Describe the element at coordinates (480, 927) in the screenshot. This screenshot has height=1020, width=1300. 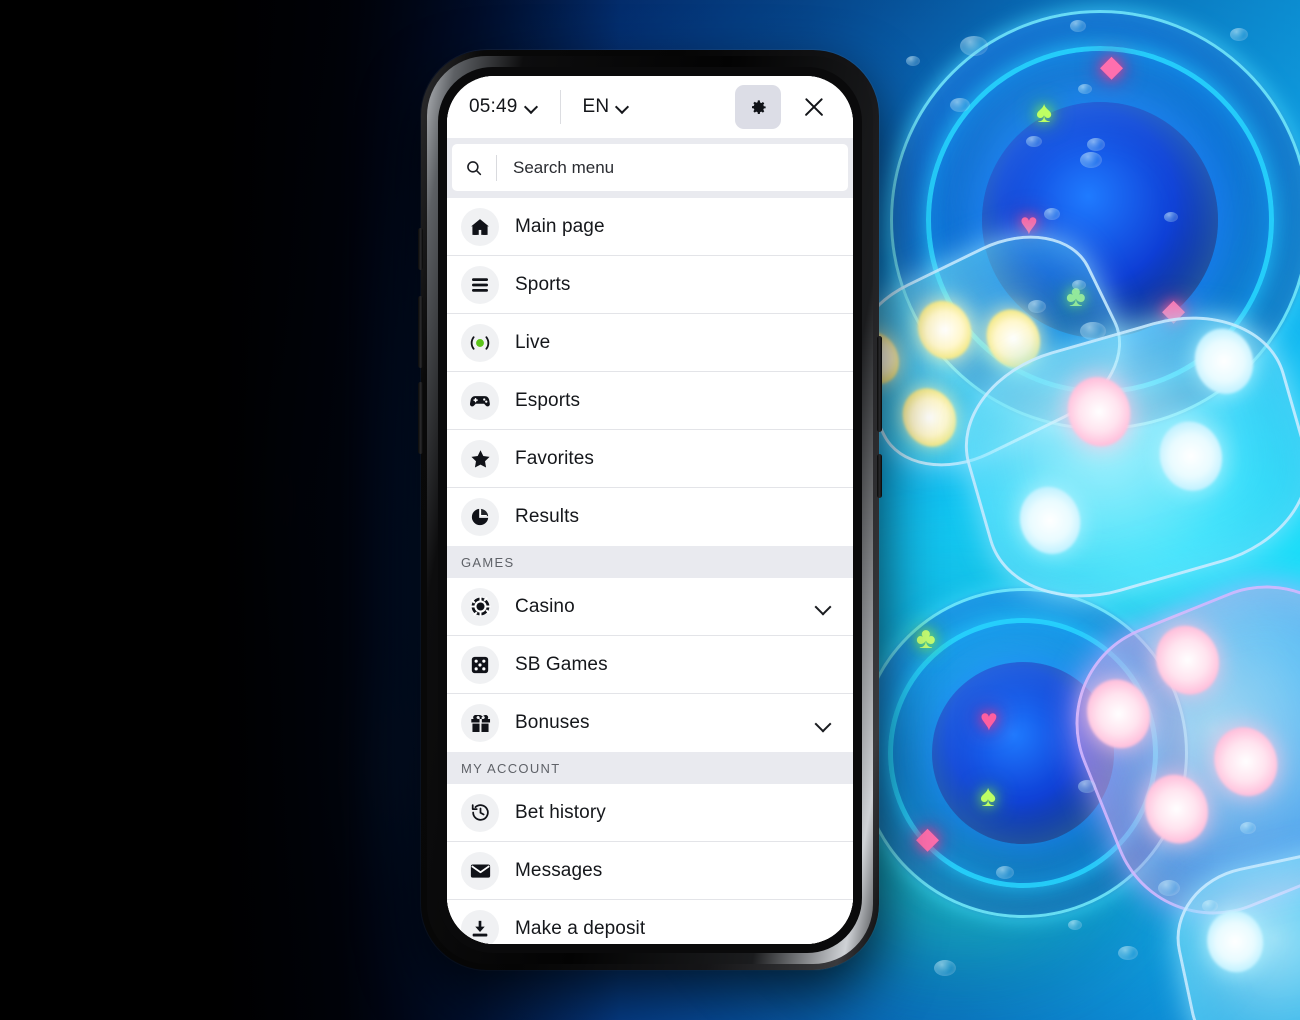
I see `download-tray-icon` at that location.